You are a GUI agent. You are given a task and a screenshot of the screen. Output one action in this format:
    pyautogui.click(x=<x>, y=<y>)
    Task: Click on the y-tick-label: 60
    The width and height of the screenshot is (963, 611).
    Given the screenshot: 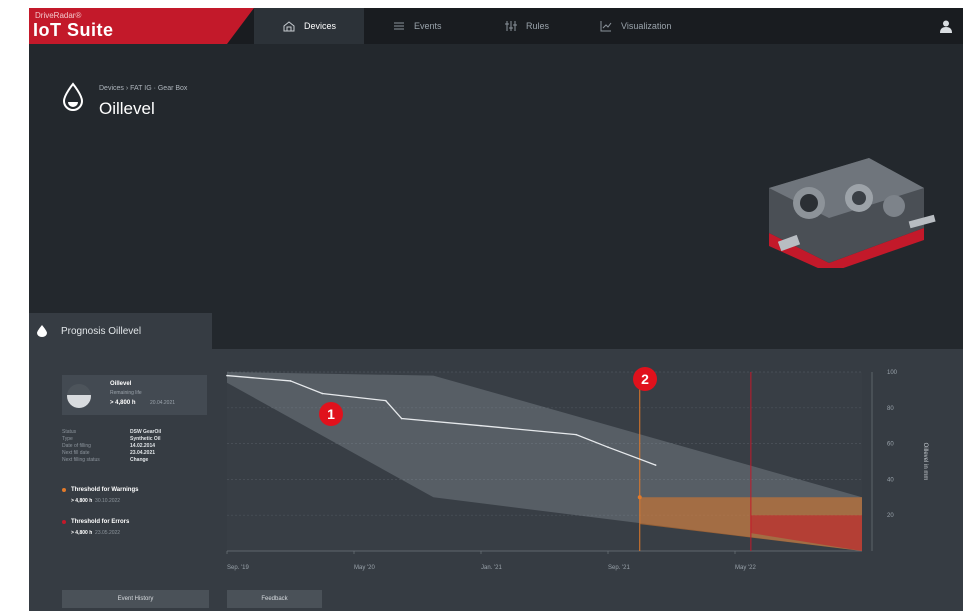 What is the action you would take?
    pyautogui.click(x=890, y=445)
    